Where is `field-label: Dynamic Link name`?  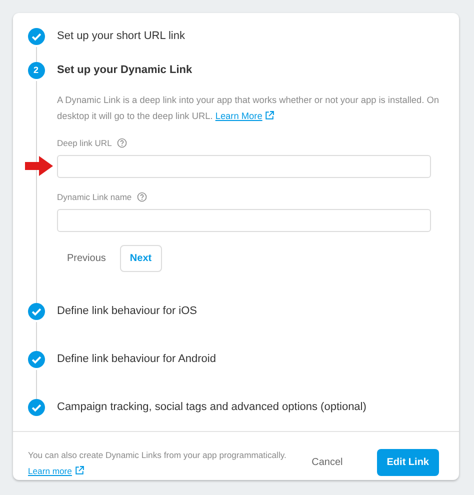
field-label: Dynamic Link name is located at coordinates (94, 197).